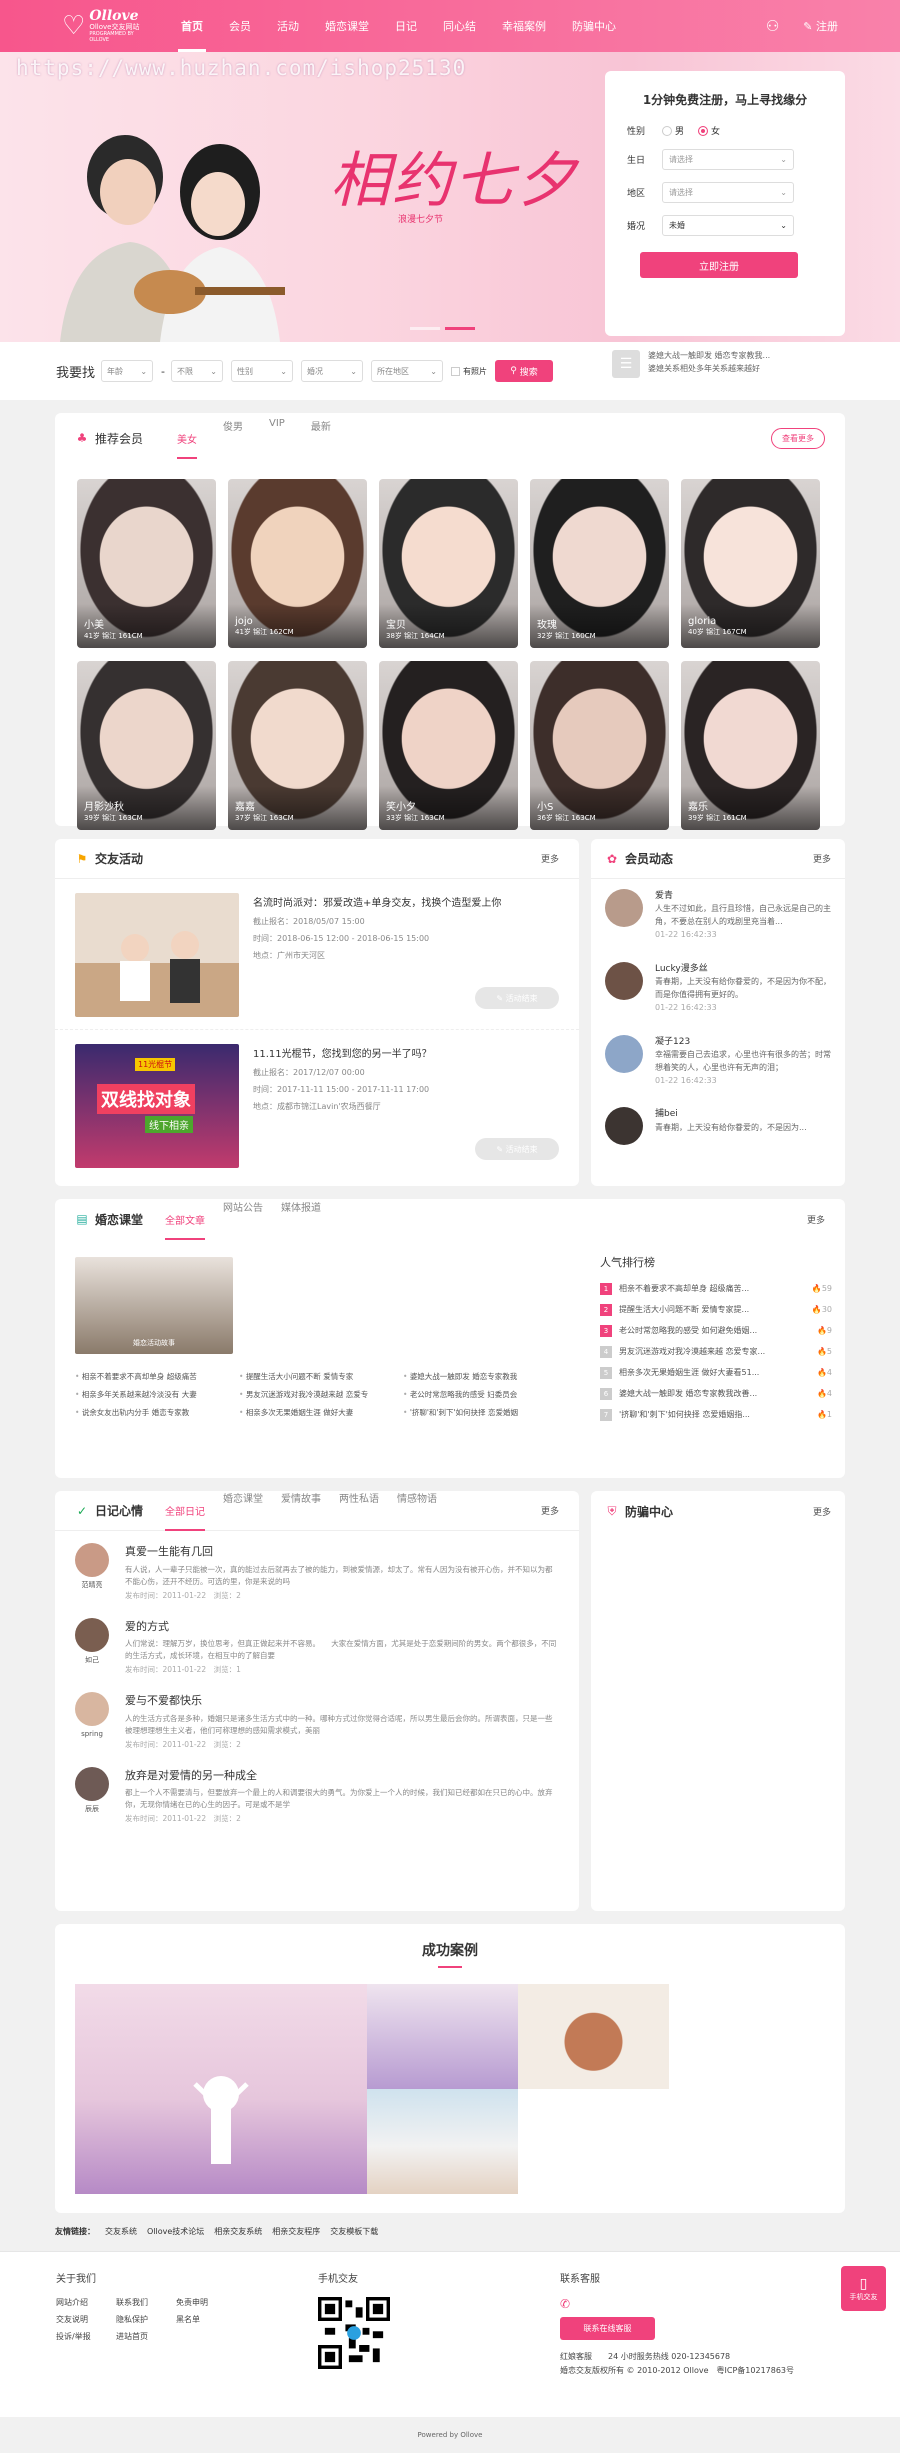 The image size is (900, 2453). Describe the element at coordinates (185, 1517) in the screenshot. I see `tab-all-diary: 全部日记` at that location.